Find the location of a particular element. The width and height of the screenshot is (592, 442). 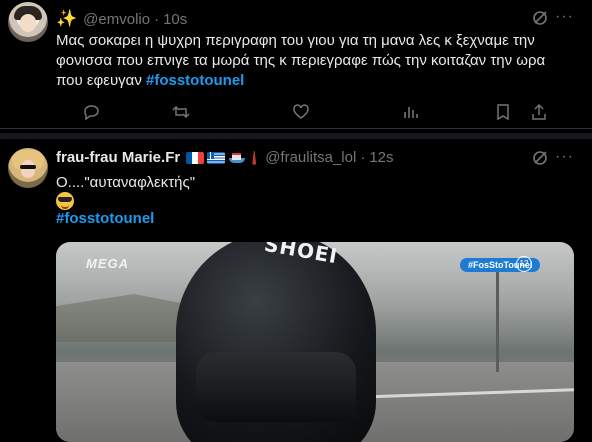

tweet-text: Ο...."αυταναφλεκτής" is located at coordinates (126, 182).